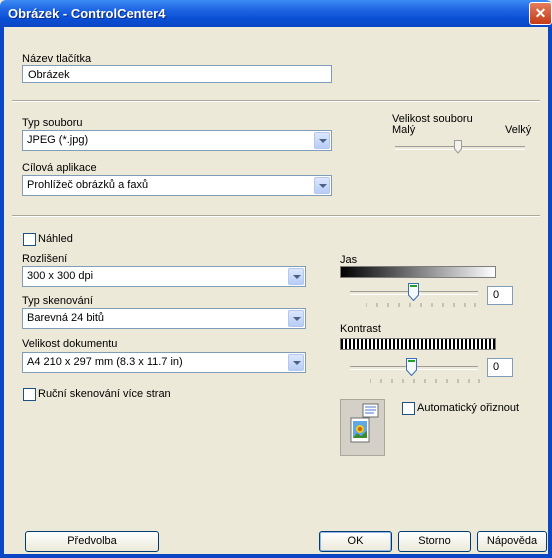 Image resolution: width=552 pixels, height=558 pixels. What do you see at coordinates (87, 13) in the screenshot?
I see `window-title: Obrázek - ControlCenter4` at bounding box center [87, 13].